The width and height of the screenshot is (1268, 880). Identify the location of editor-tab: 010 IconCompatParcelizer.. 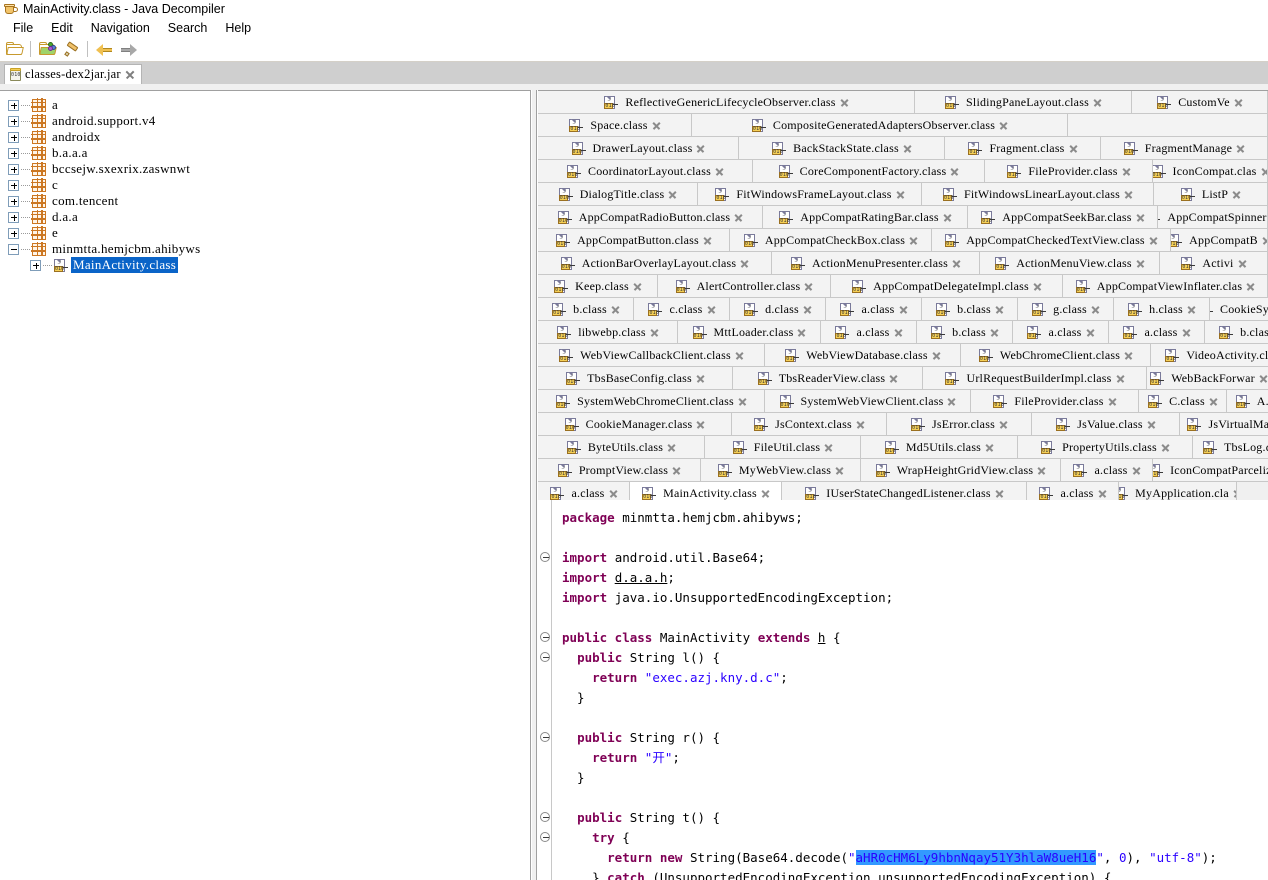
(1210, 470).